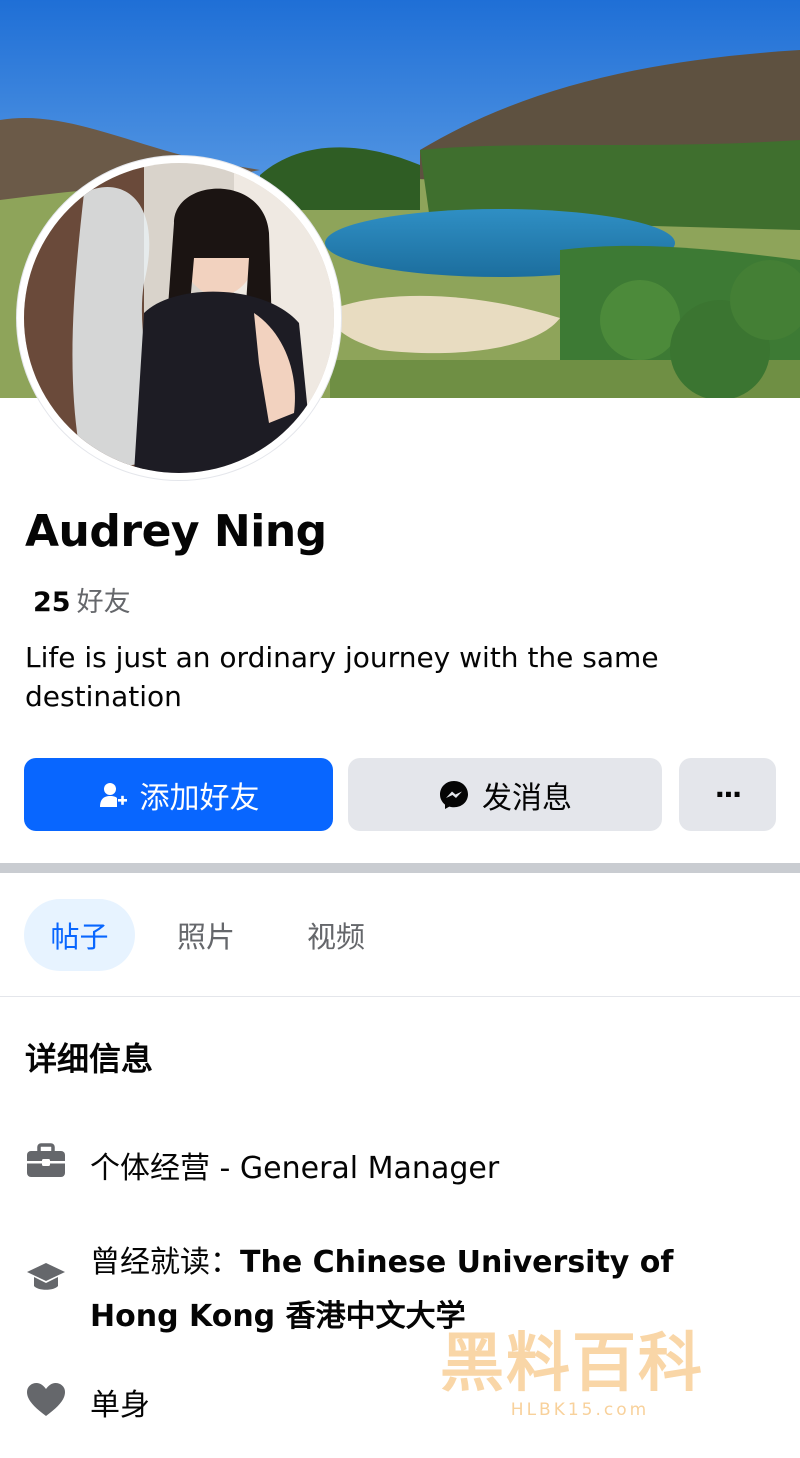 The height and width of the screenshot is (1458, 800). What do you see at coordinates (336, 935) in the screenshot?
I see `tab-videos: 视频` at bounding box center [336, 935].